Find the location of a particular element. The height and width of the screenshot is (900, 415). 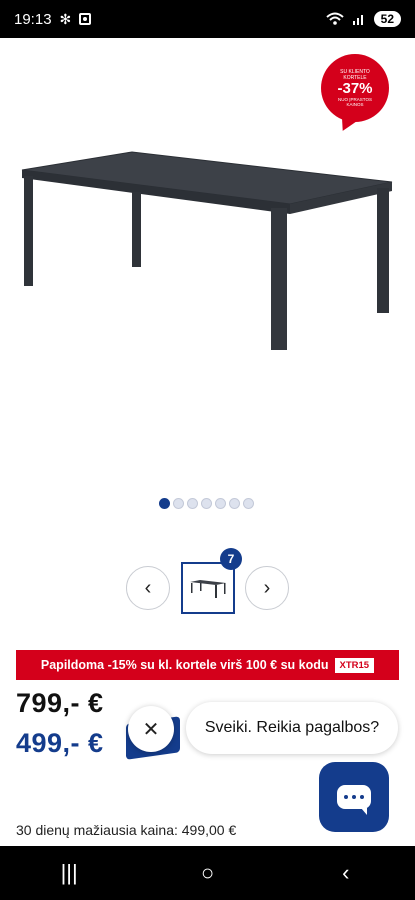

settings-icon: ✻ is located at coordinates (65, 18).